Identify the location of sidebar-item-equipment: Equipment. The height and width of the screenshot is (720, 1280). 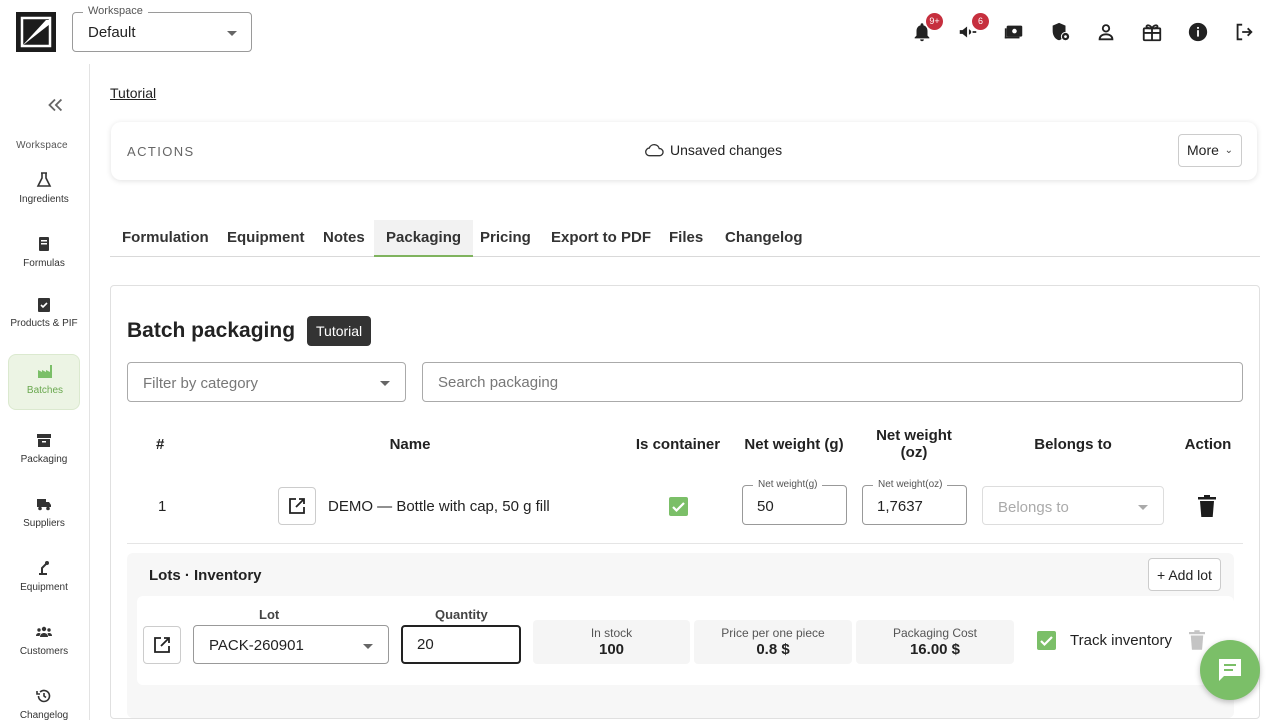
(44, 580).